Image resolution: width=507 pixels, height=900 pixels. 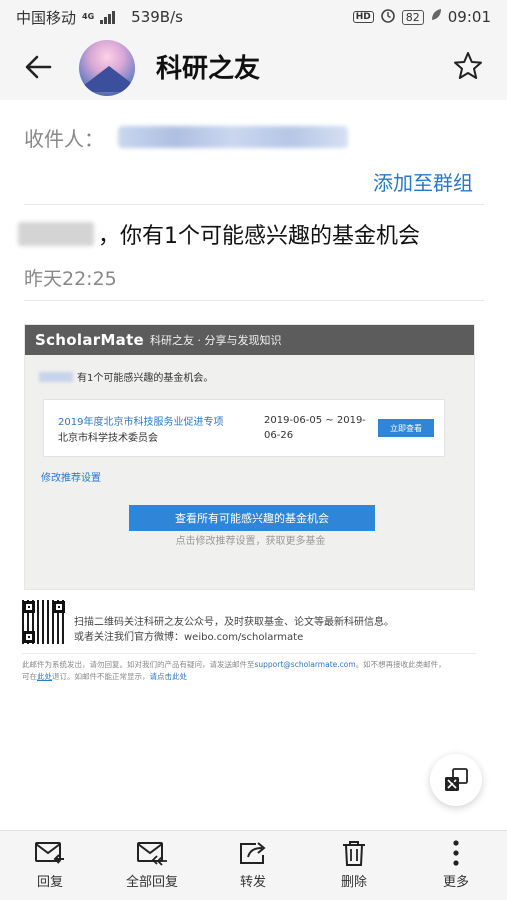 What do you see at coordinates (234, 622) in the screenshot?
I see `qr-caption: 扫描二维码关注科研之友公众号，及时获取基金、论文等最新科研信息。` at bounding box center [234, 622].